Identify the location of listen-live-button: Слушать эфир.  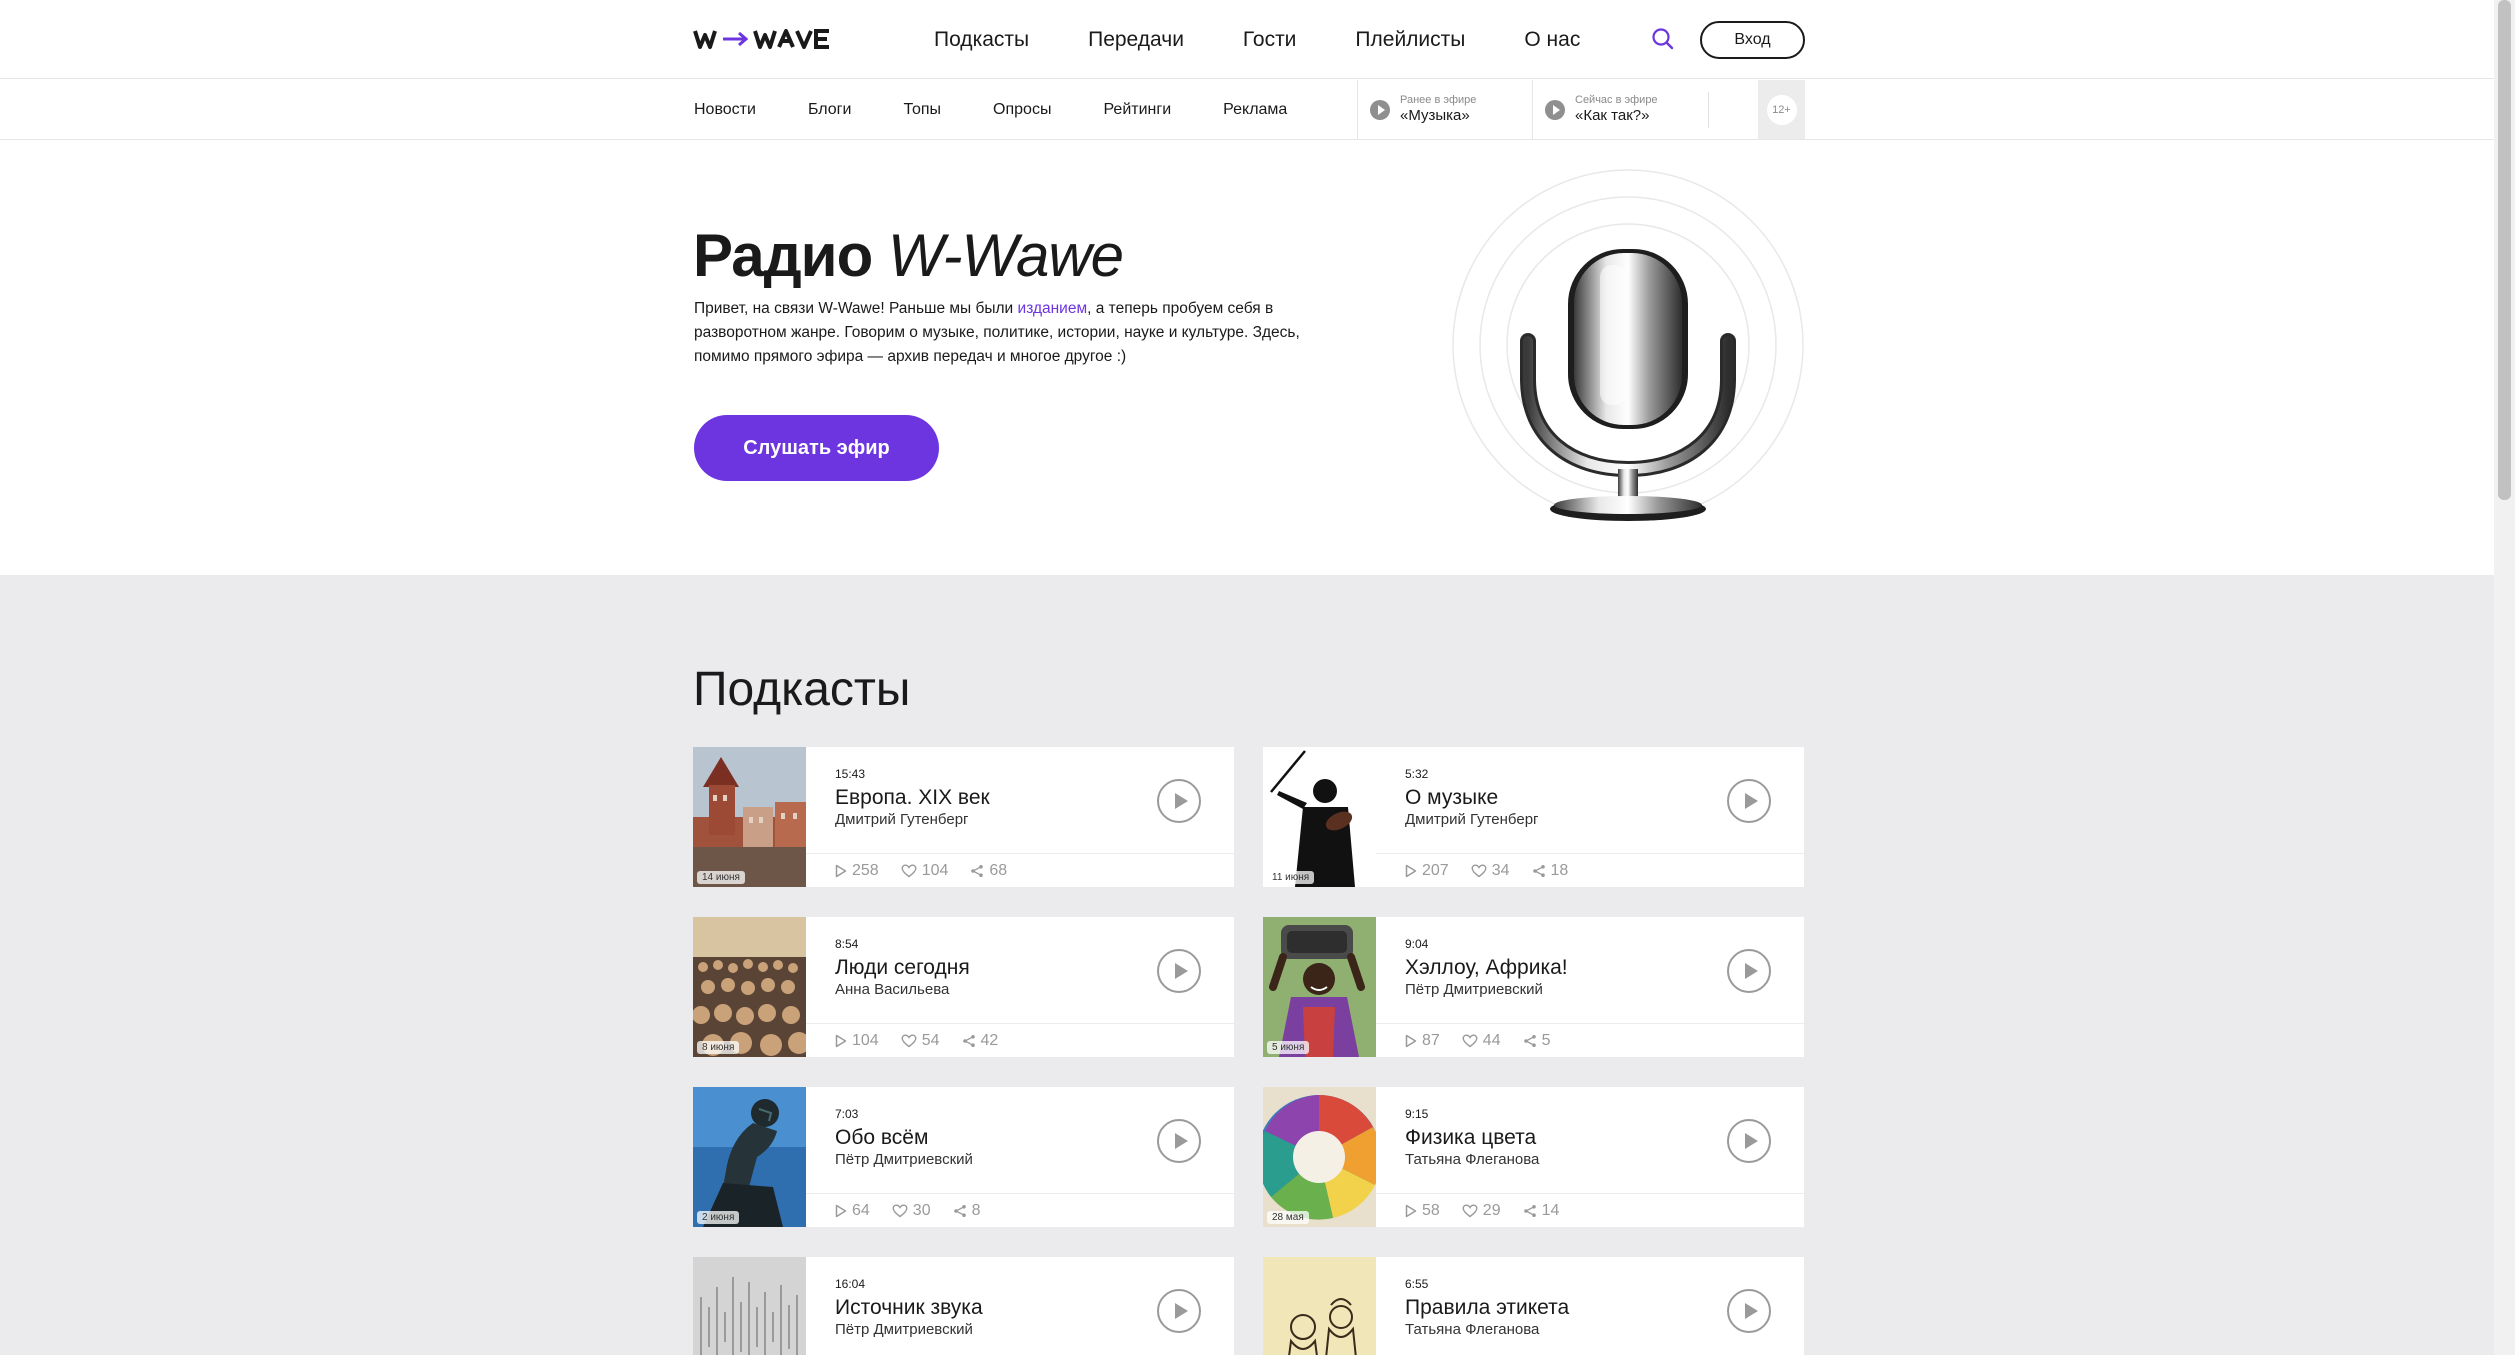
(816, 448).